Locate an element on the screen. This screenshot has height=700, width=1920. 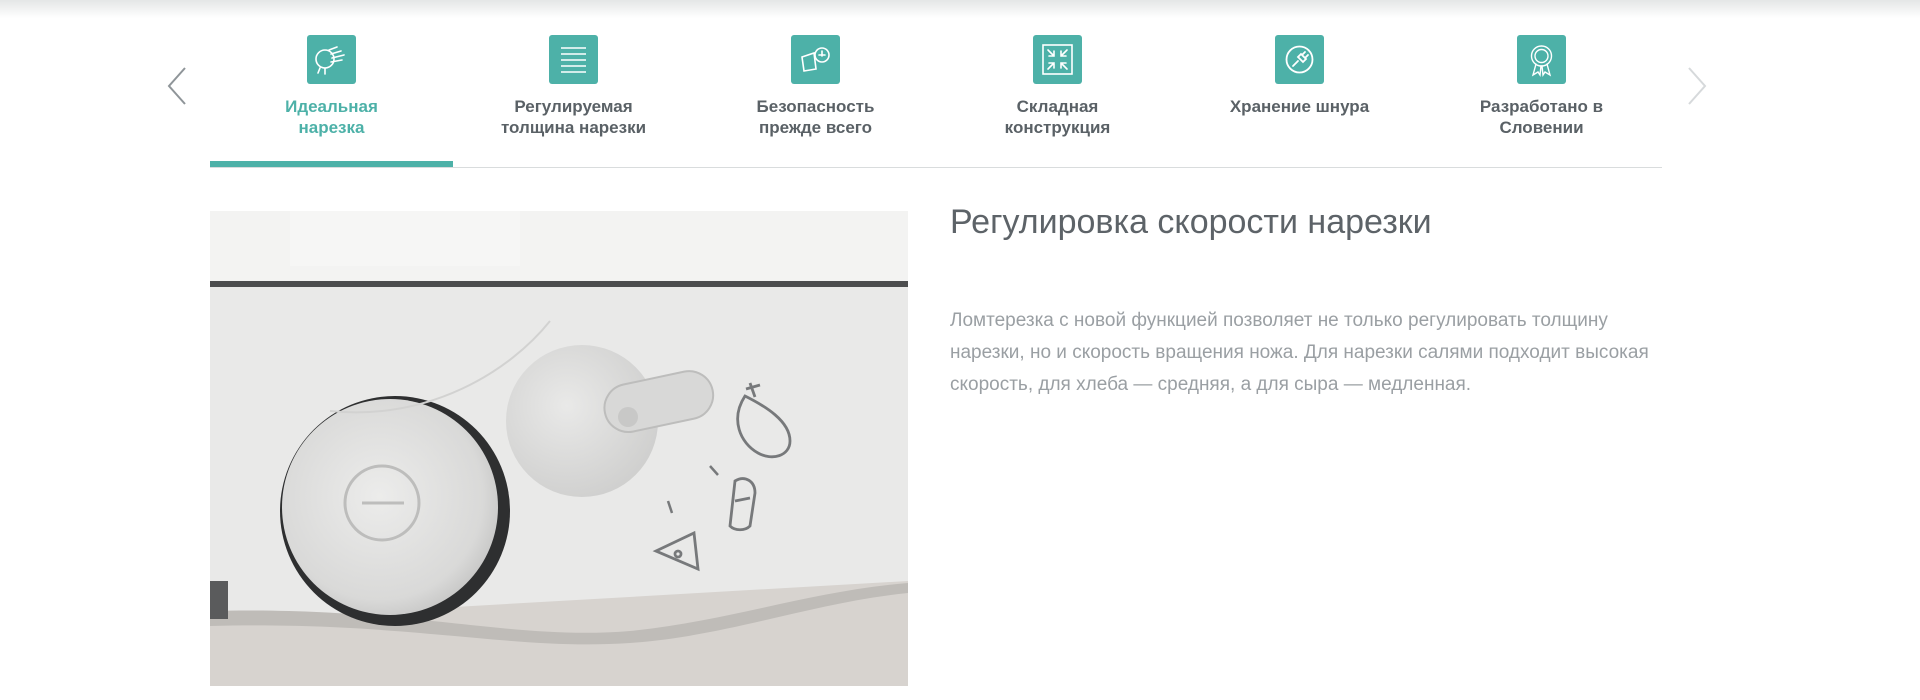
eu-badge-icon is located at coordinates (1541, 59).